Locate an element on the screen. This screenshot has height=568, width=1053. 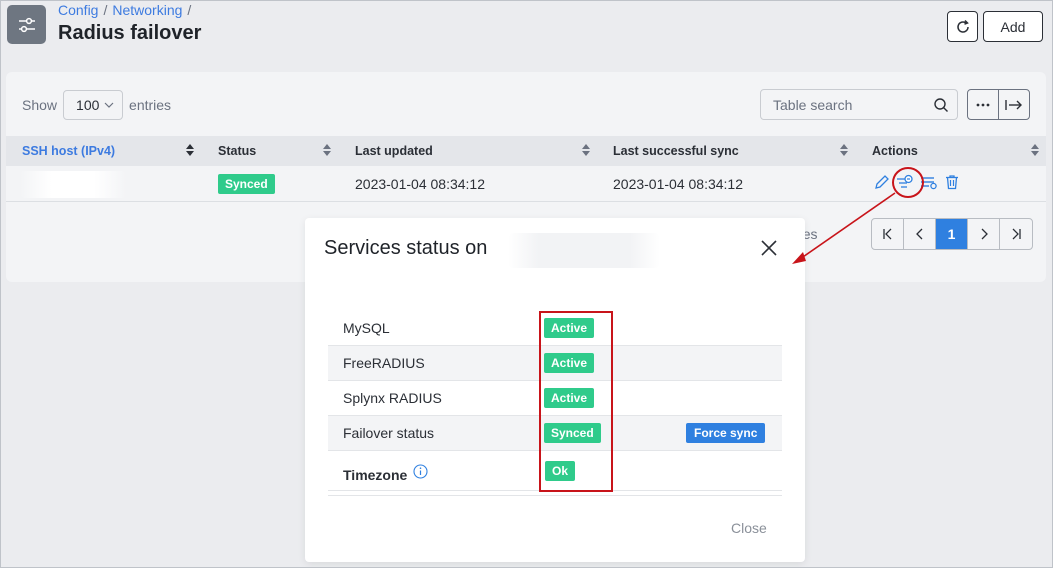
breadcrumb-config: Config is located at coordinates (78, 10).